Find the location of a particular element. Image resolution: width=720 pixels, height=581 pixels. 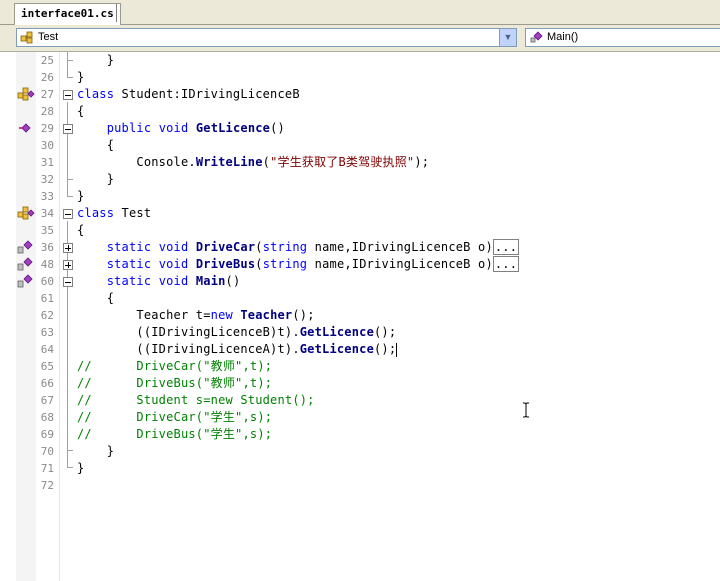

line-number: 66 is located at coordinates (47, 383).